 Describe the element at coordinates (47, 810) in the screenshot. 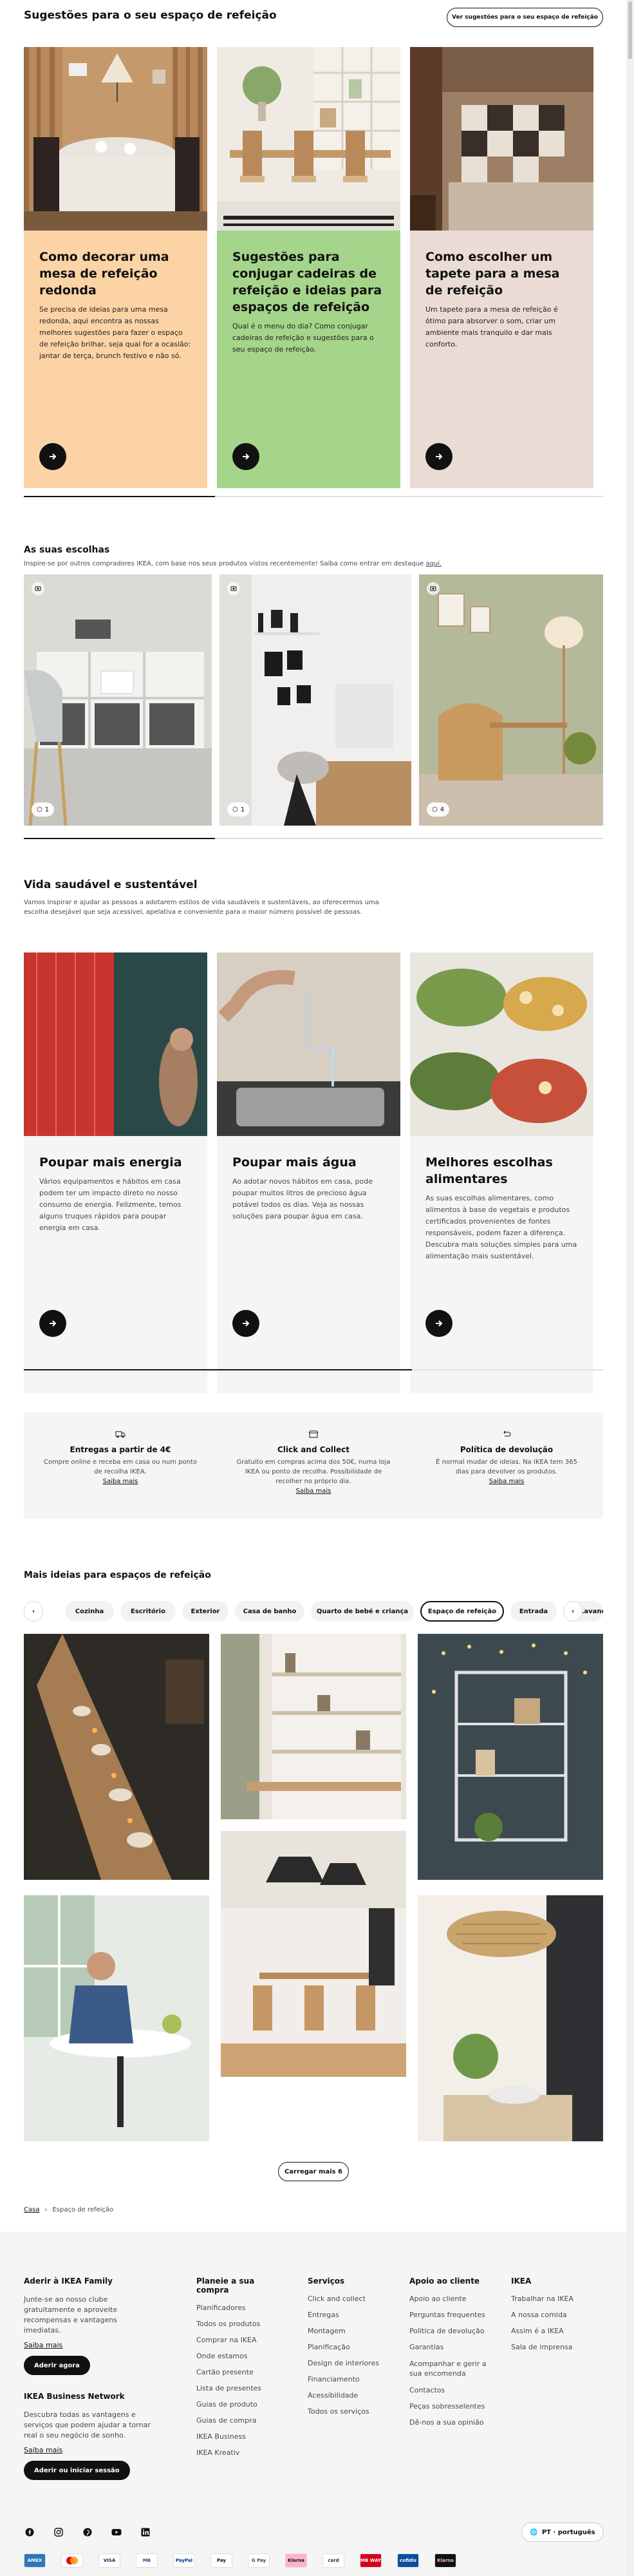

I see `tag-count: 1` at that location.